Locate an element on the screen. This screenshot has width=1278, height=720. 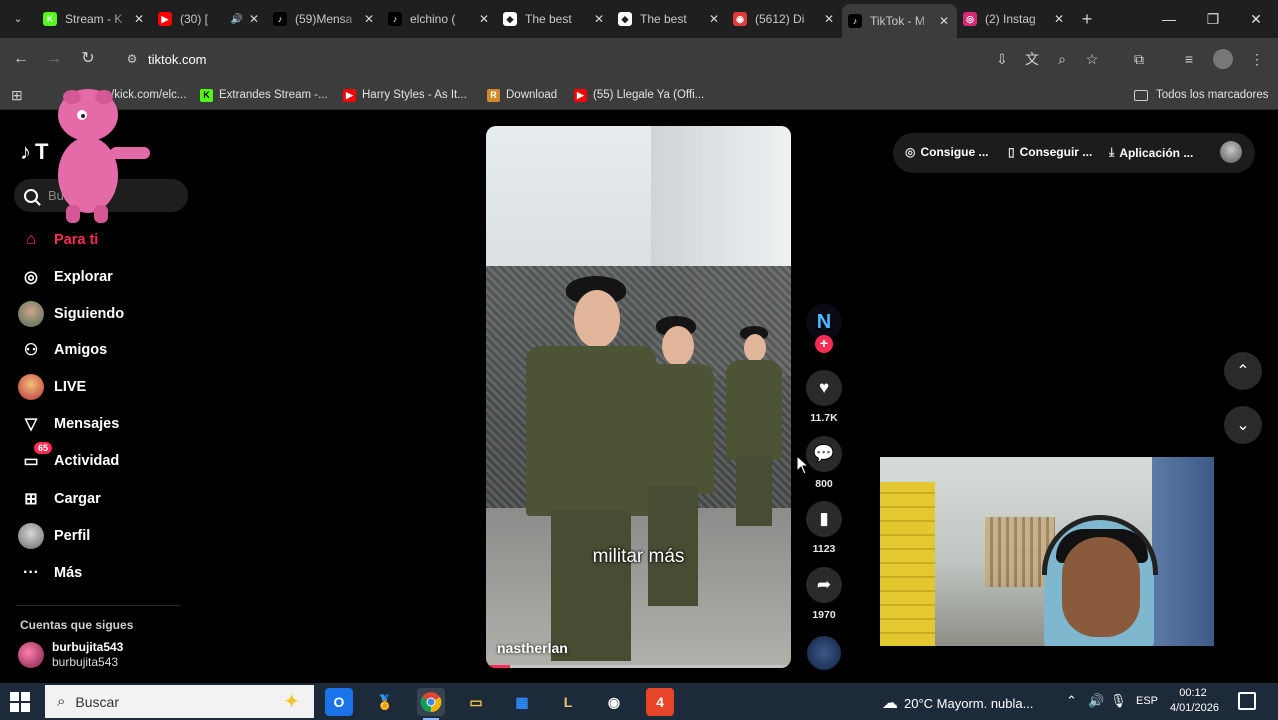
video-progress-bar is located at coordinates (638, 666).